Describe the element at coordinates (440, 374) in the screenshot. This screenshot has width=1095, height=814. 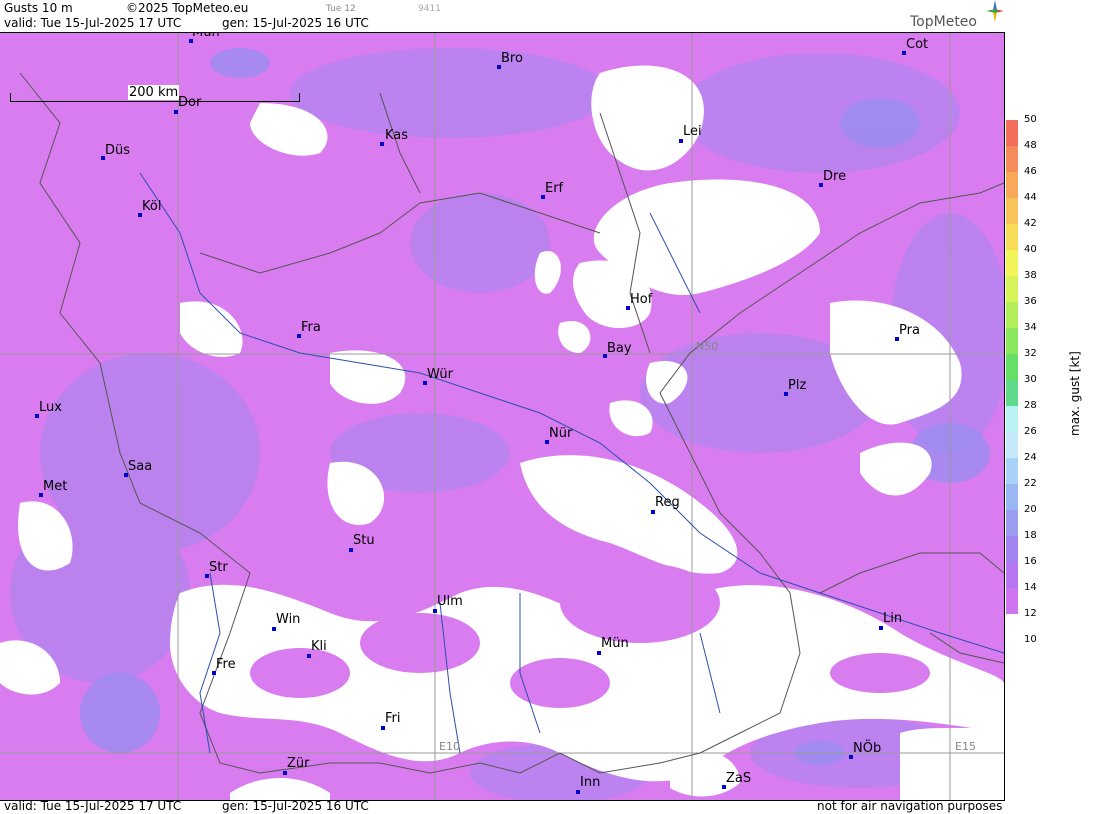
I see `city-label: Wür` at that location.